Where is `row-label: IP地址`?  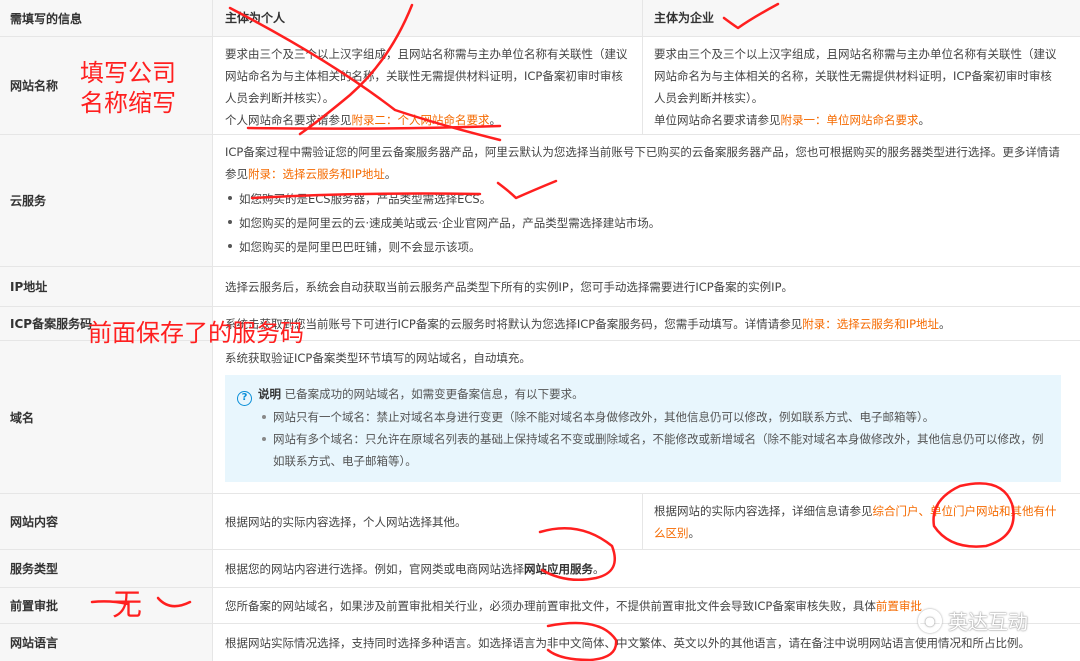
row-label: IP地址 is located at coordinates (106, 286).